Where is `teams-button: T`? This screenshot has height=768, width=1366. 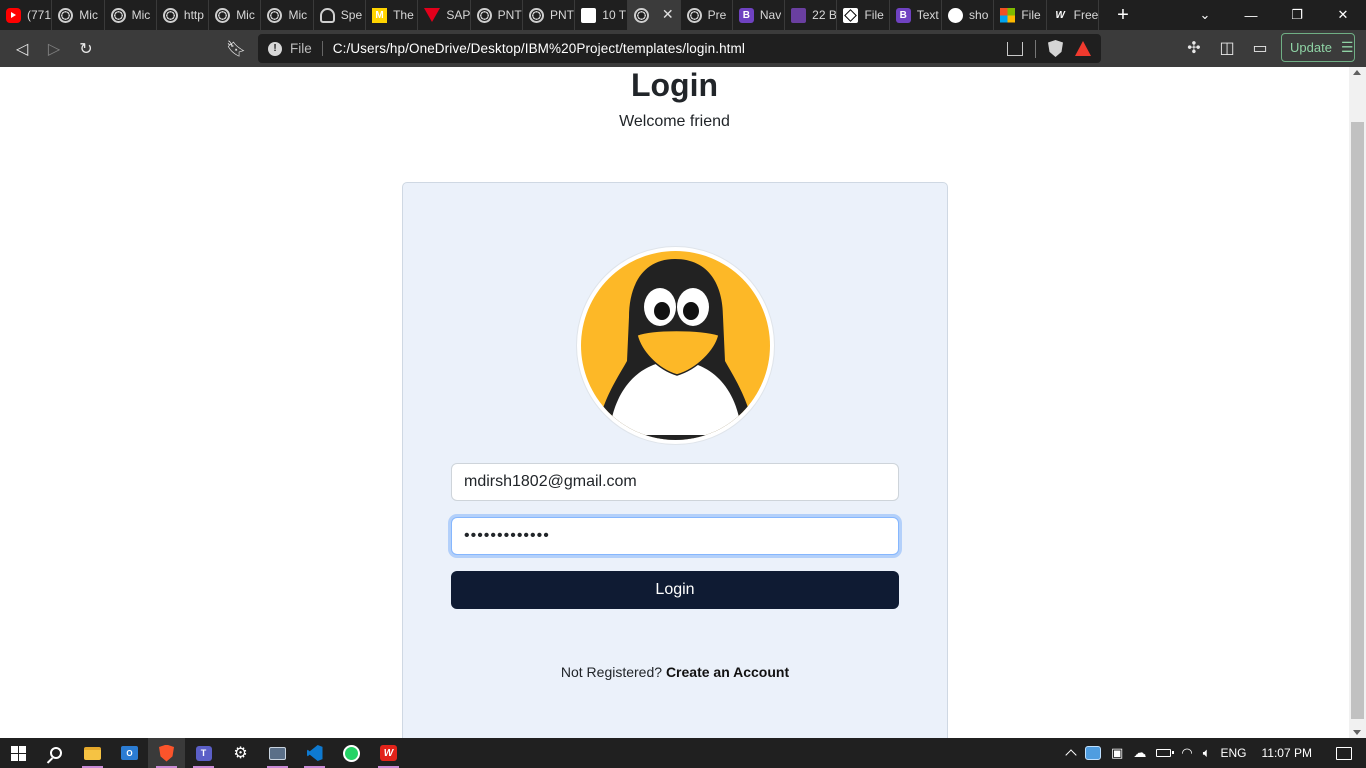 teams-button: T is located at coordinates (203, 753).